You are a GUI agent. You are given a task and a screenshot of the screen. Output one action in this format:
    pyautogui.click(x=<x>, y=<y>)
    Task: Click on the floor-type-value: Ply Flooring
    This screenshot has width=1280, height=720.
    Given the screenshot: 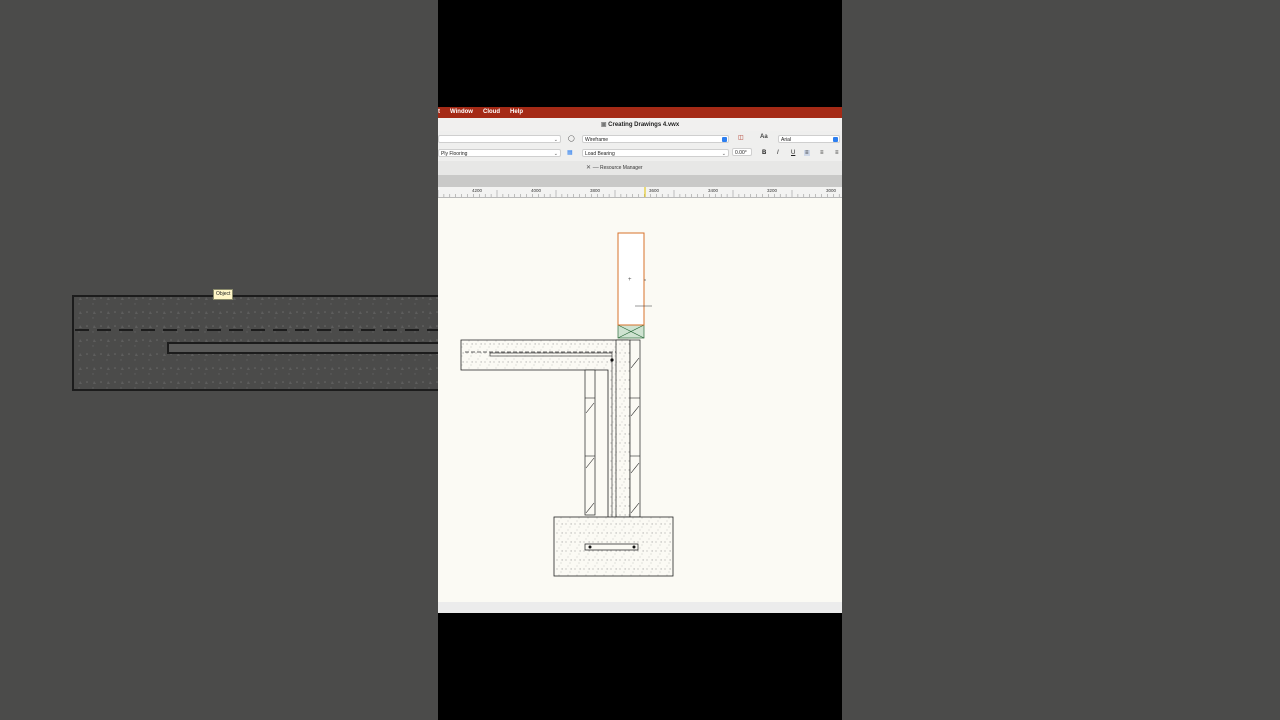 What is the action you would take?
    pyautogui.click(x=454, y=154)
    